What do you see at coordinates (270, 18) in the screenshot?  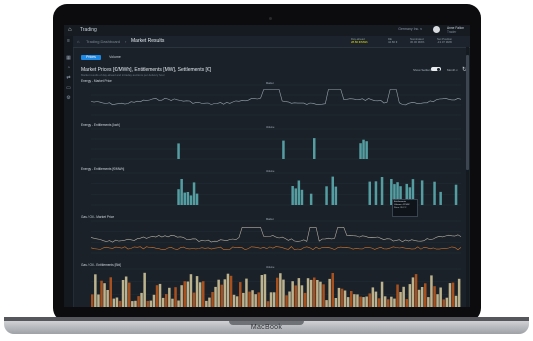 I see `camera` at bounding box center [270, 18].